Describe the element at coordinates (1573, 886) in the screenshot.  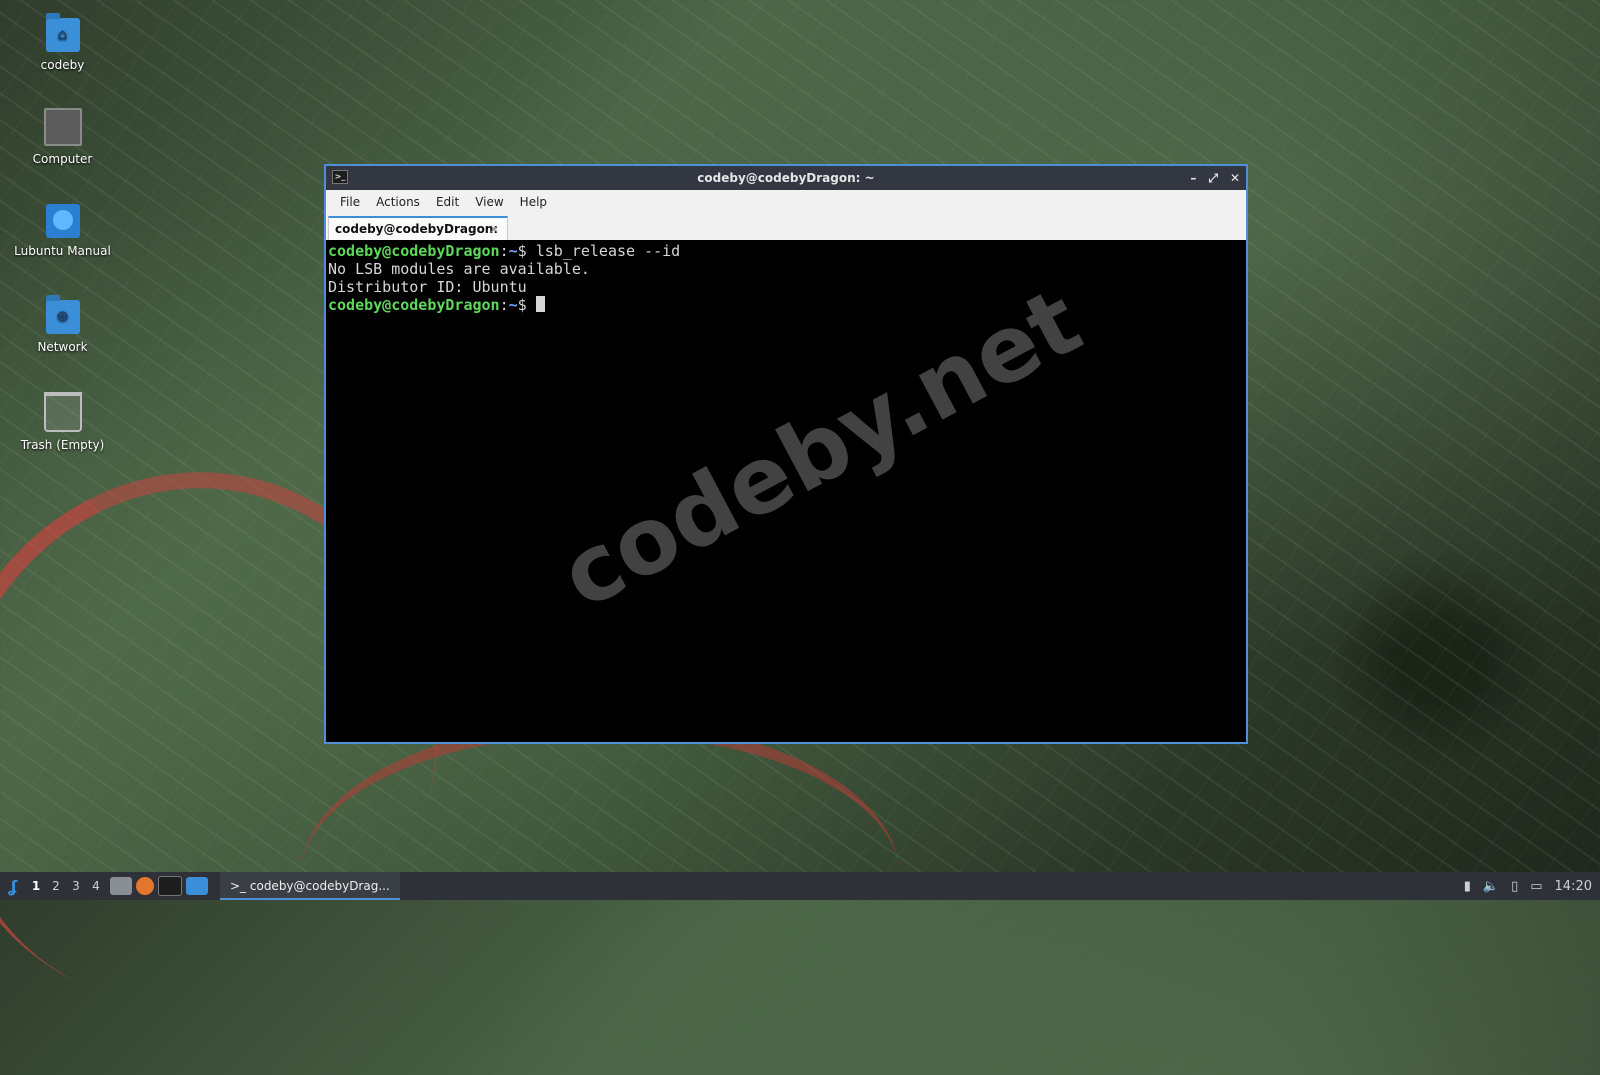
I see `clock: 14:20` at that location.